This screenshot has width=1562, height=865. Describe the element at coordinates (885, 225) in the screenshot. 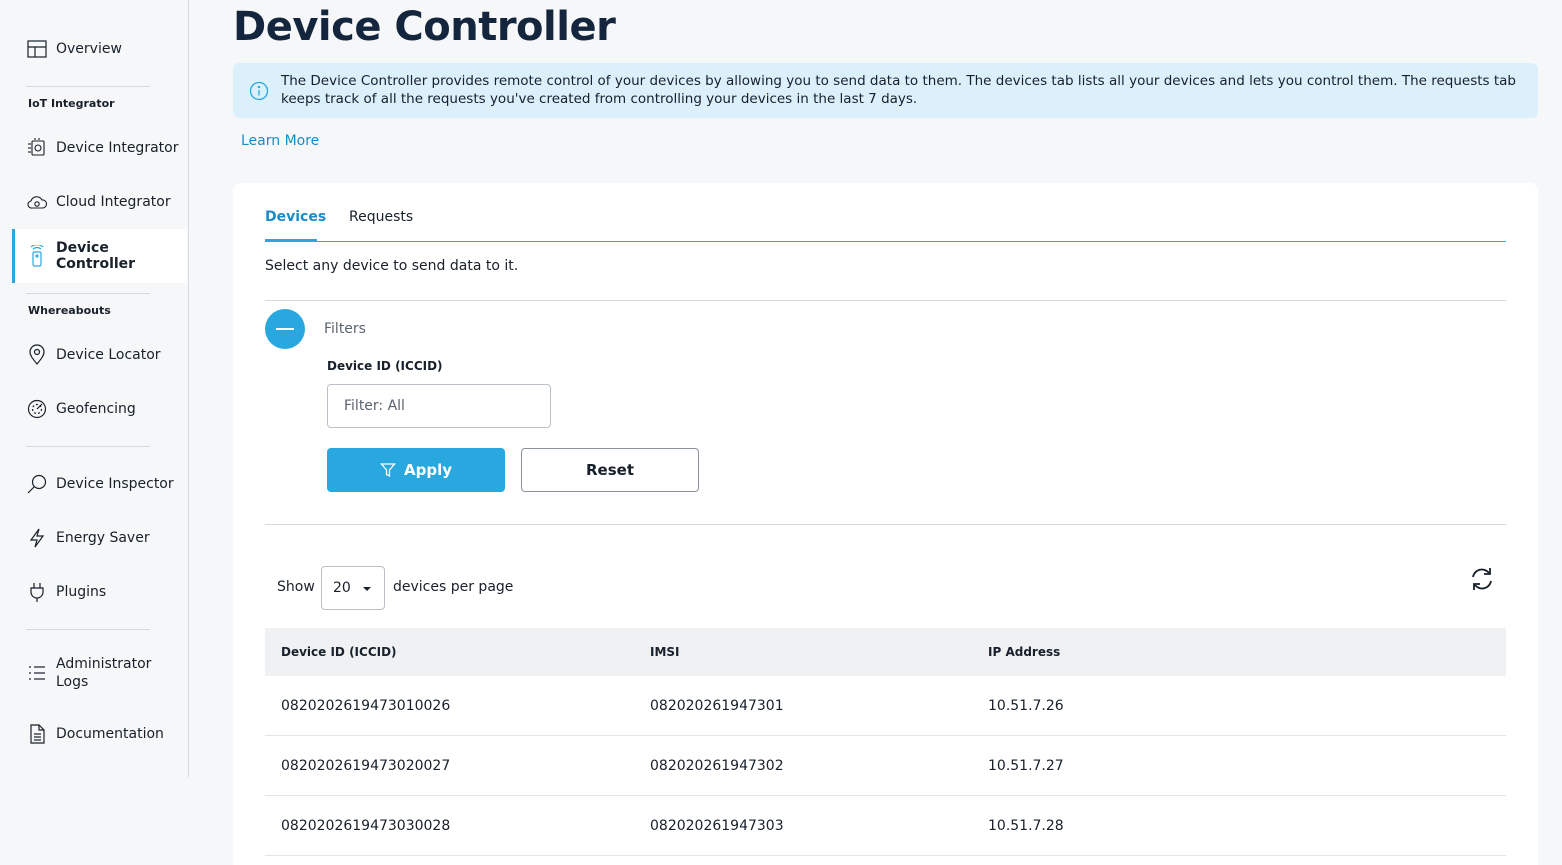

I see `tab-bar: Devices Requests` at that location.